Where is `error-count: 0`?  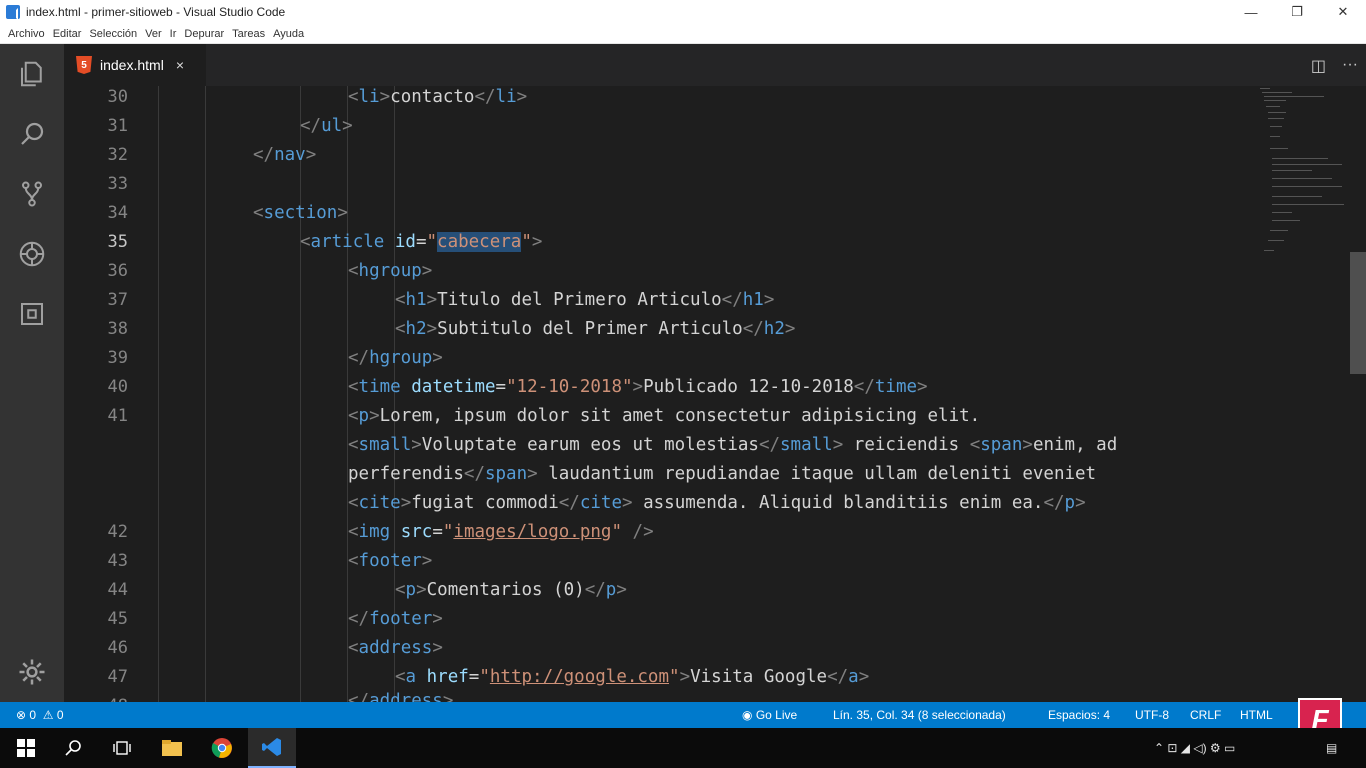 error-count: 0 is located at coordinates (33, 715).